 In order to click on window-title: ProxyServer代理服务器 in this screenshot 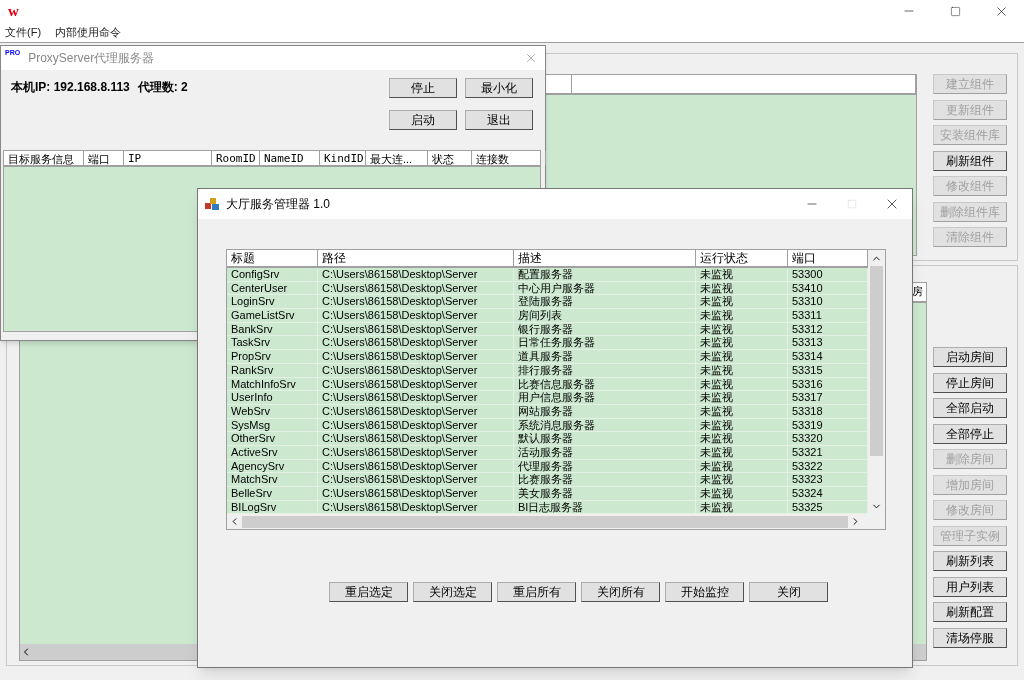, I will do `click(91, 58)`.